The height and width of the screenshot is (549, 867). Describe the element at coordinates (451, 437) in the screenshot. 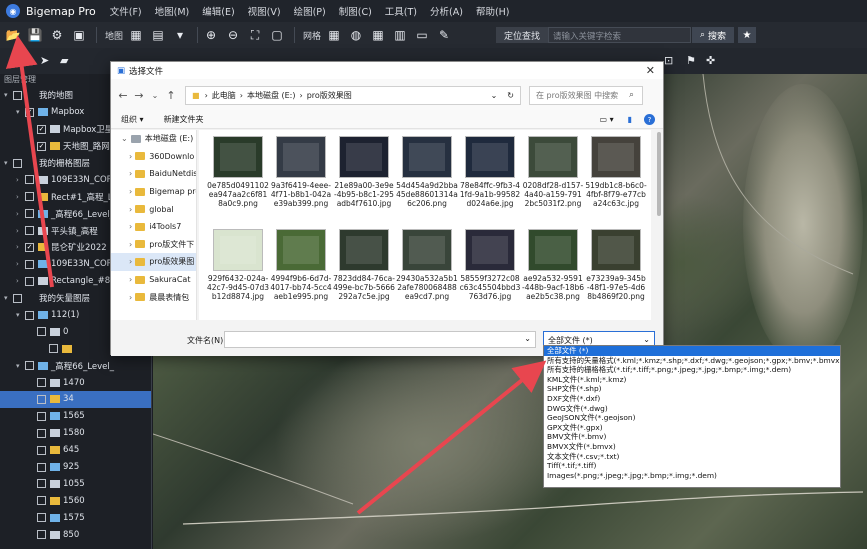

I see `annotation-arrow-dropdown` at that location.